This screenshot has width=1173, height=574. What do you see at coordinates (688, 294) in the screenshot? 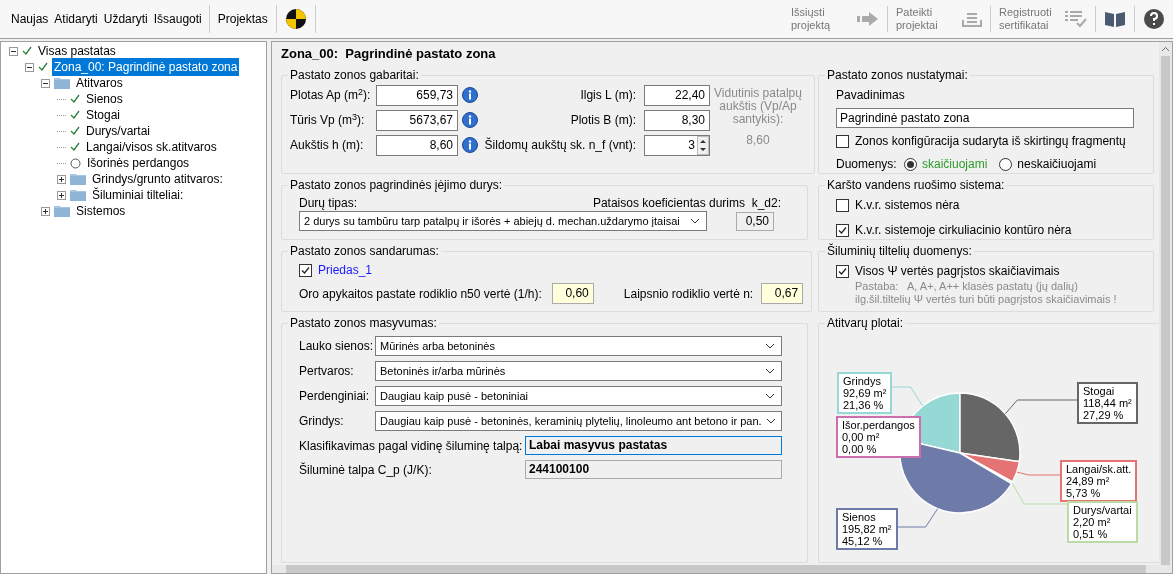
I see `field-label: Laipsnio rodiklio vertė n:` at bounding box center [688, 294].